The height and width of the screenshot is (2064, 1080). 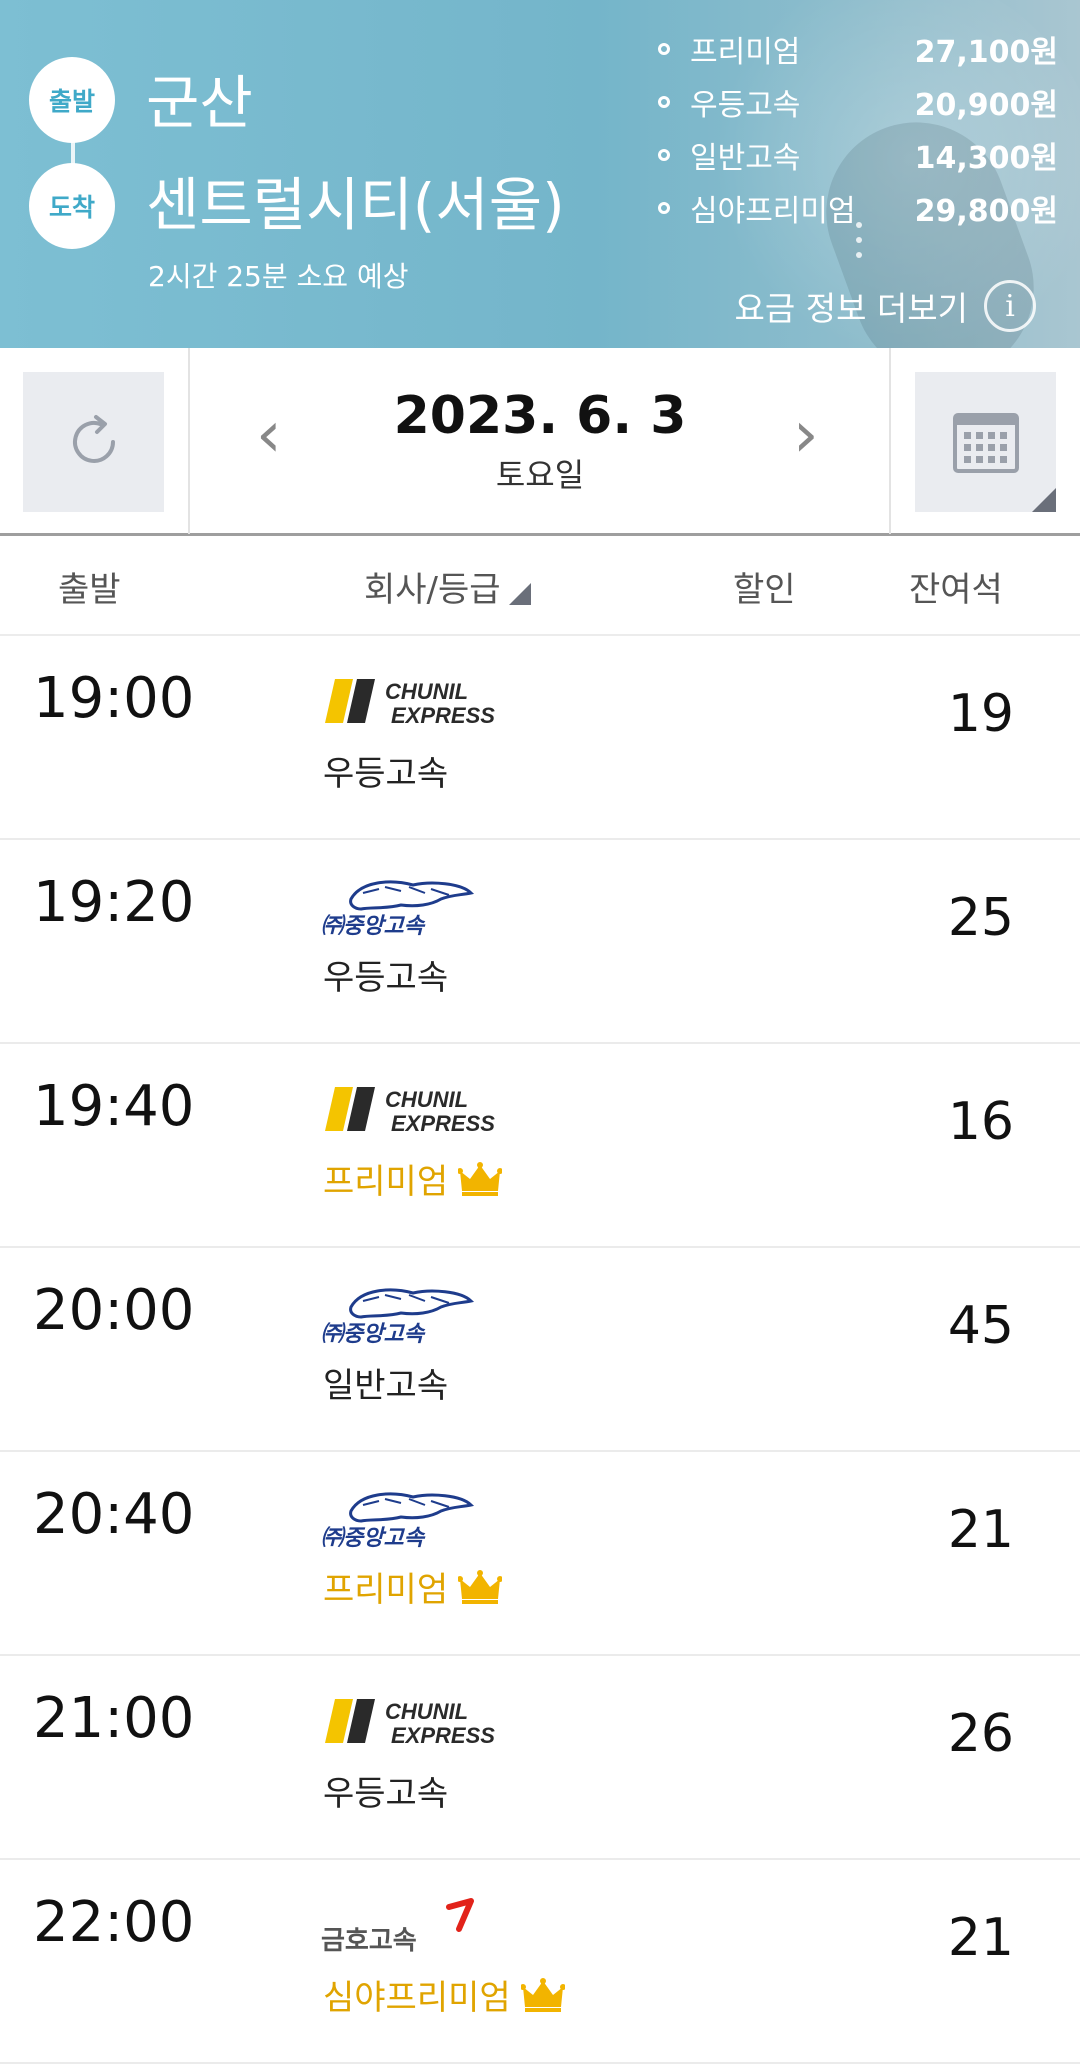 What do you see at coordinates (114, 1106) in the screenshot?
I see `departure-time: 19:40` at bounding box center [114, 1106].